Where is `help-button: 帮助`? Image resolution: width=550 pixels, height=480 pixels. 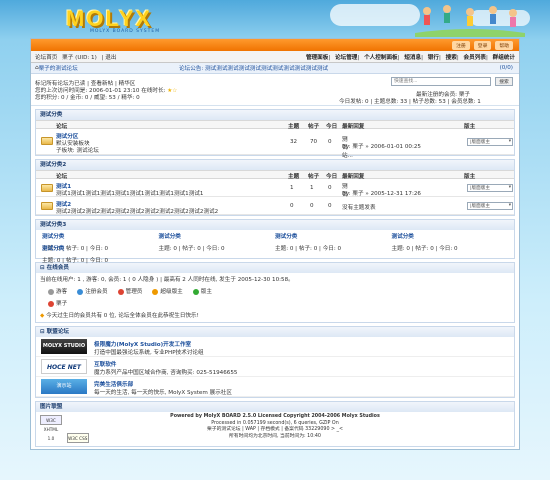 help-button: 帮助 is located at coordinates (504, 45).